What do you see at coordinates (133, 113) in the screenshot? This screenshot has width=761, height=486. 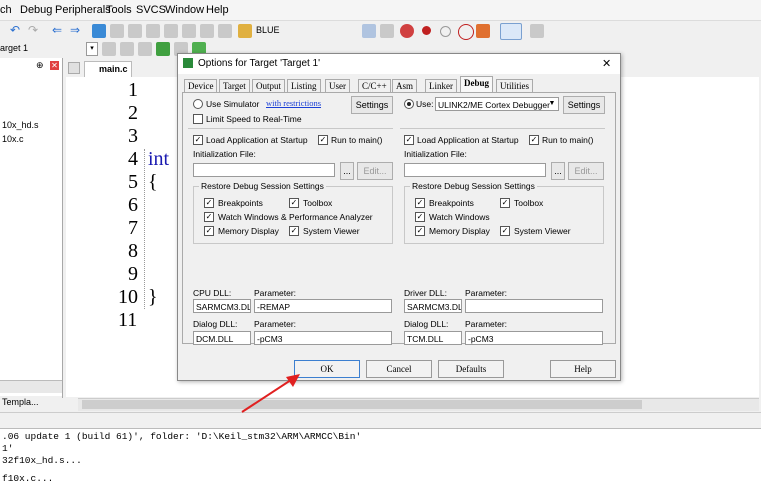 I see `line-number: 2` at bounding box center [133, 113].